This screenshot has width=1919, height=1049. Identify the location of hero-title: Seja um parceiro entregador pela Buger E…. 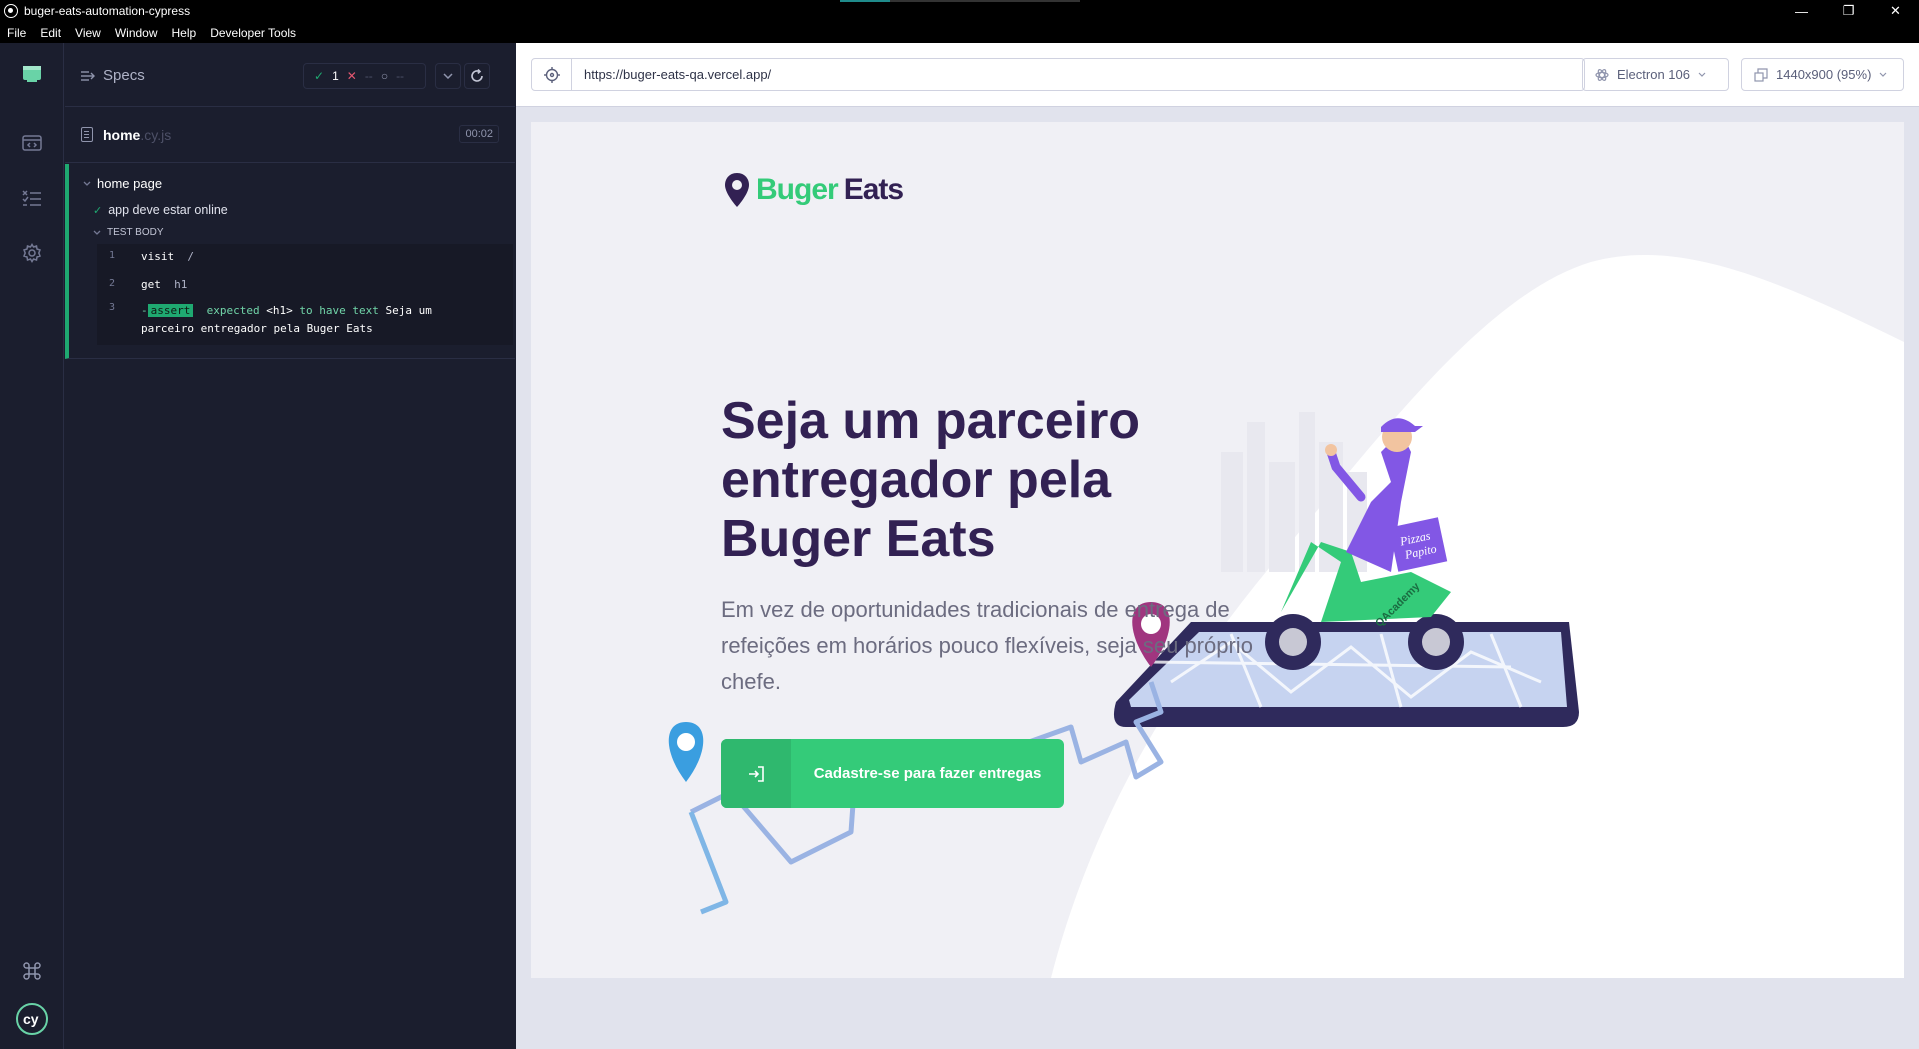
(931, 480).